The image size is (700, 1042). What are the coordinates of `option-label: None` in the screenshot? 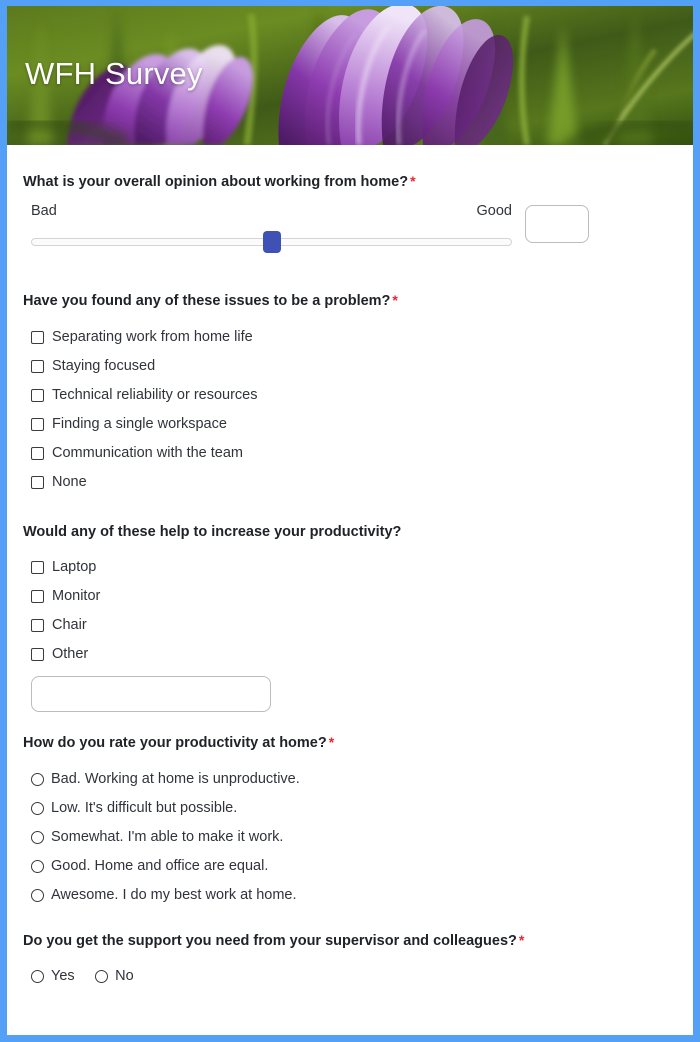 It's located at (69, 482).